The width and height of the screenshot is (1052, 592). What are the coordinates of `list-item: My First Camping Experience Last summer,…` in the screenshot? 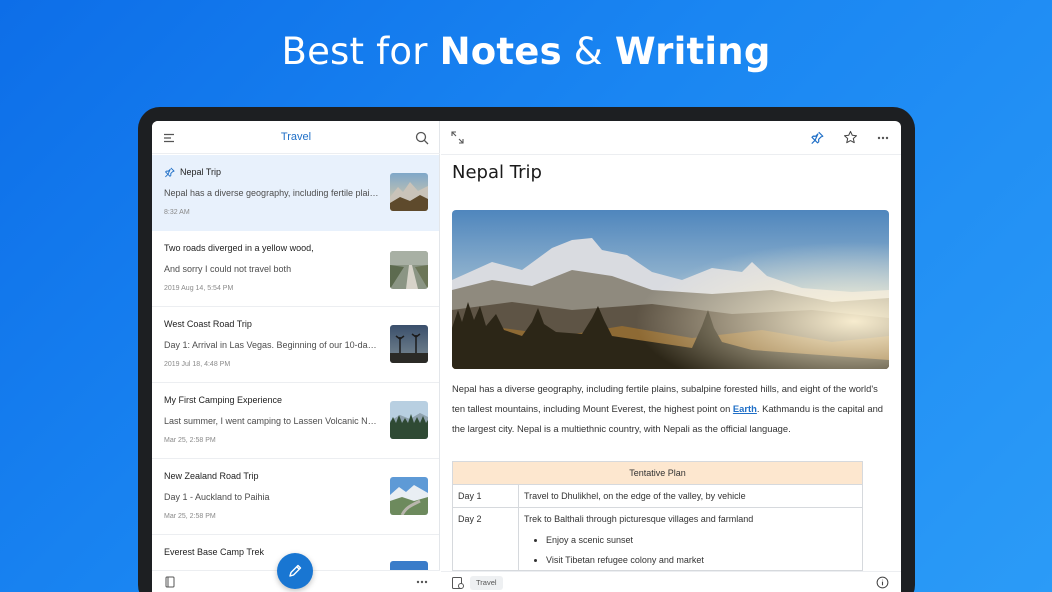 It's located at (295, 421).